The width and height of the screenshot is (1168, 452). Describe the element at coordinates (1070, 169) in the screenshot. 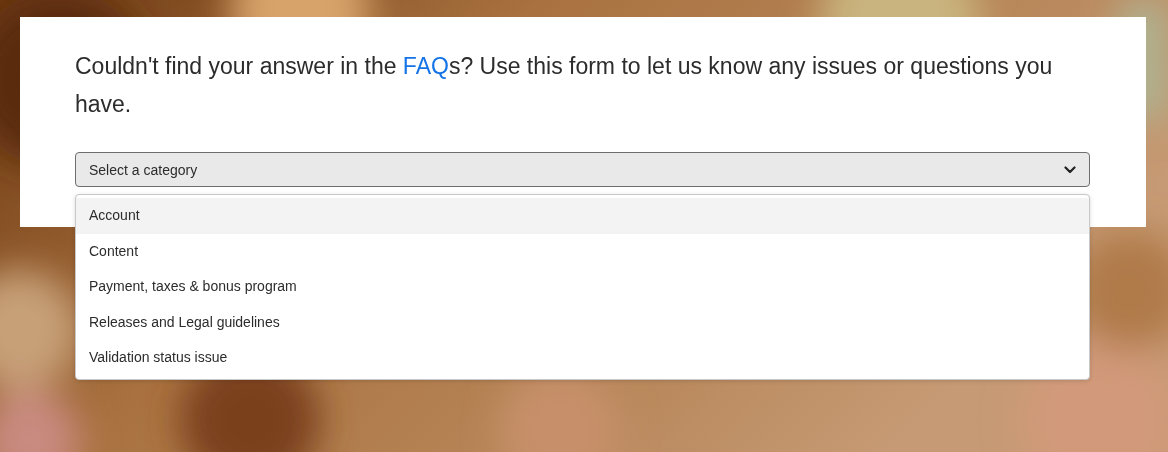

I see `chevron-down-icon` at that location.